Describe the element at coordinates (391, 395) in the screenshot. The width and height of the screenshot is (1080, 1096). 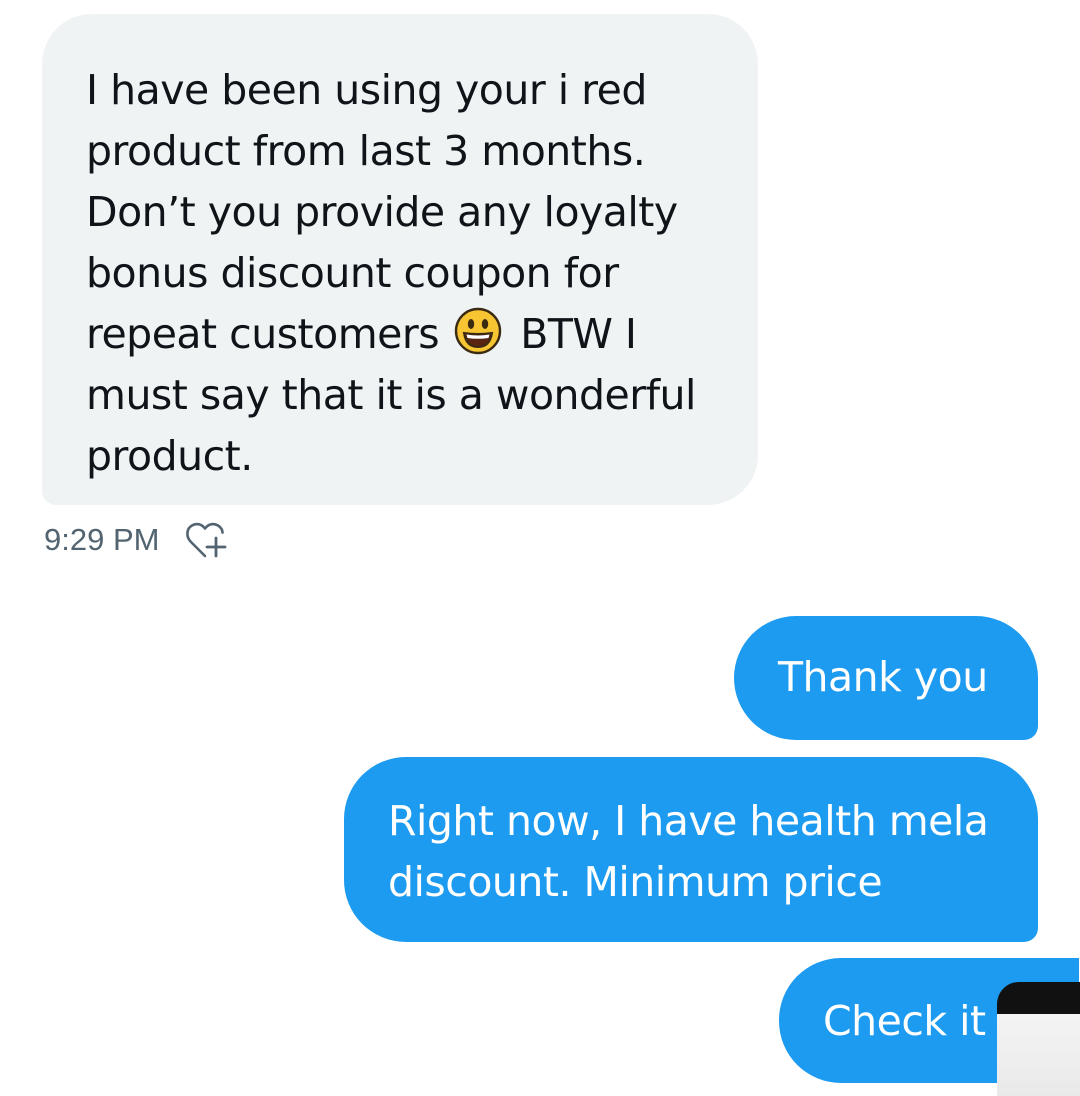
I see `incoming-message-line: must say that it is a wonderful` at that location.